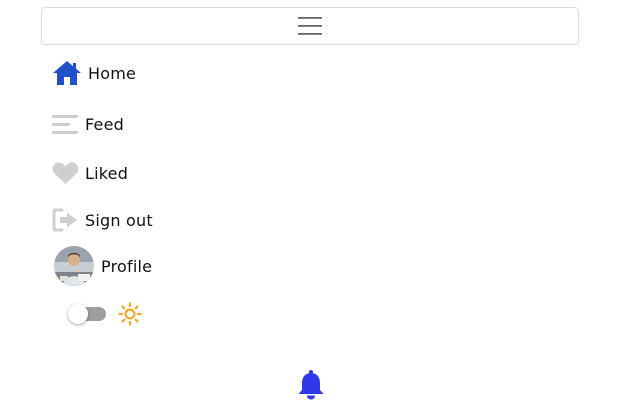 The image size is (617, 405). I want to click on feed-lines-icon, so click(65, 124).